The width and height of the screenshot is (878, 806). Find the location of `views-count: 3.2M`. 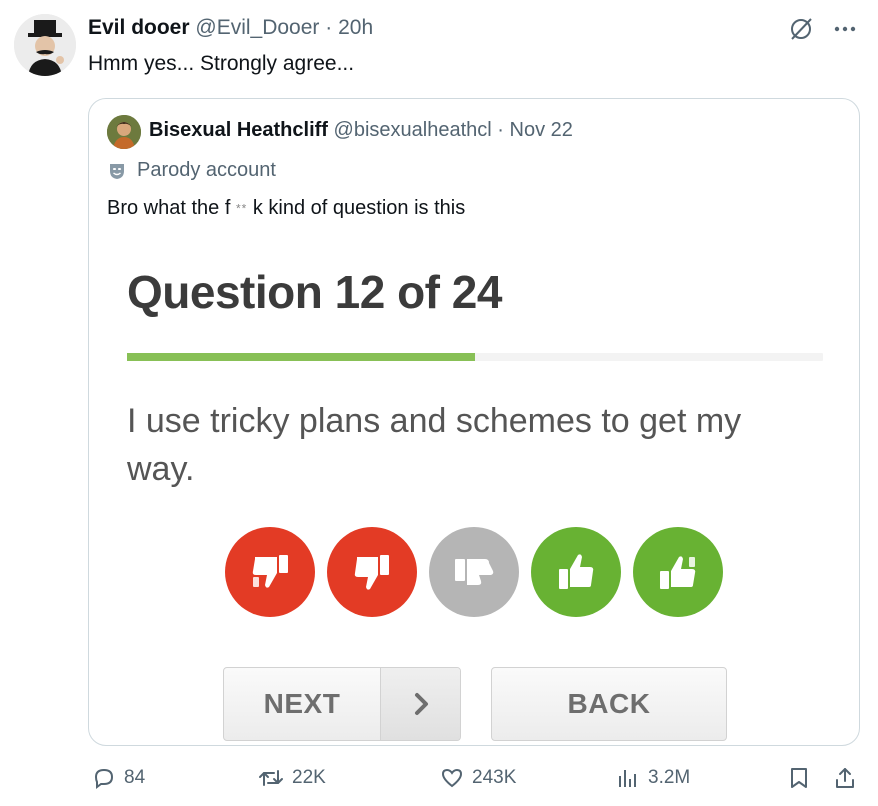

views-count: 3.2M is located at coordinates (669, 777).